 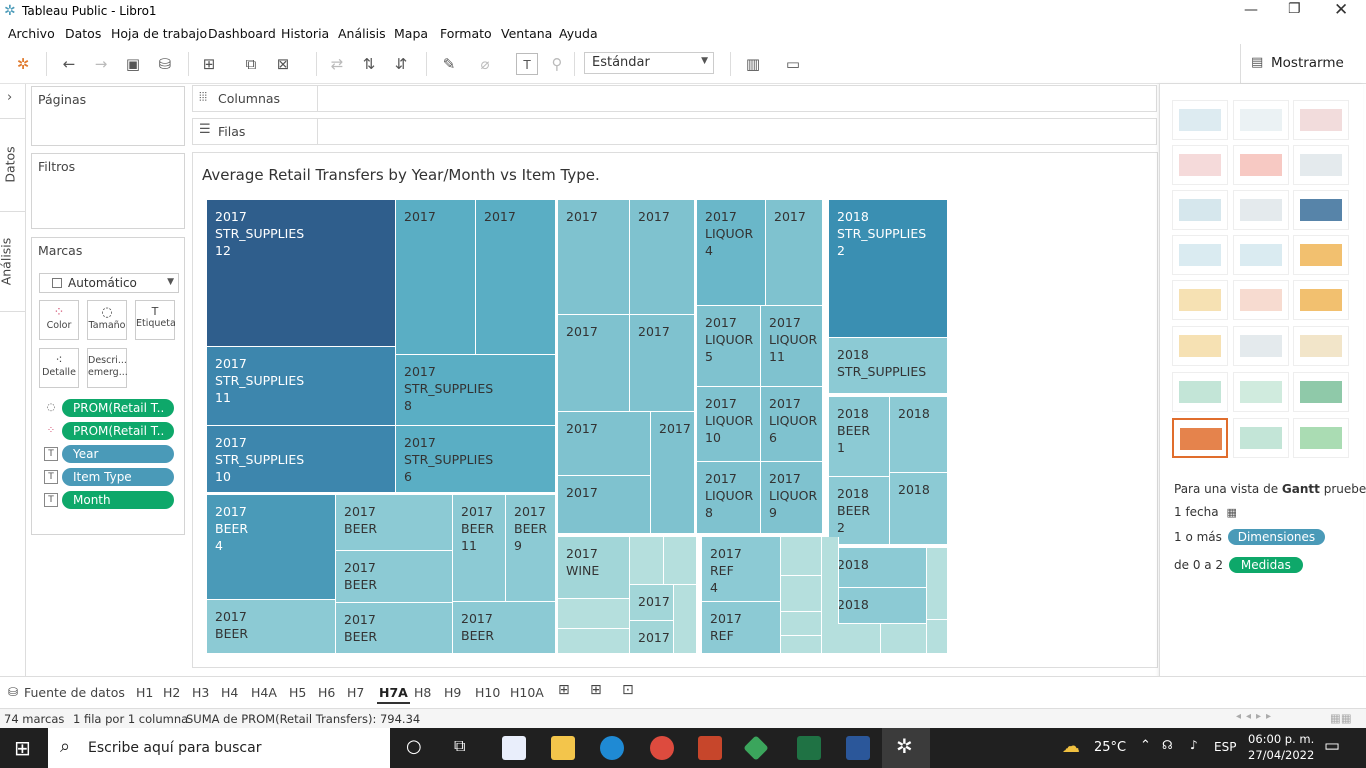 What do you see at coordinates (594, 568) in the screenshot?
I see `treemap-cell: 2017 WINE` at bounding box center [594, 568].